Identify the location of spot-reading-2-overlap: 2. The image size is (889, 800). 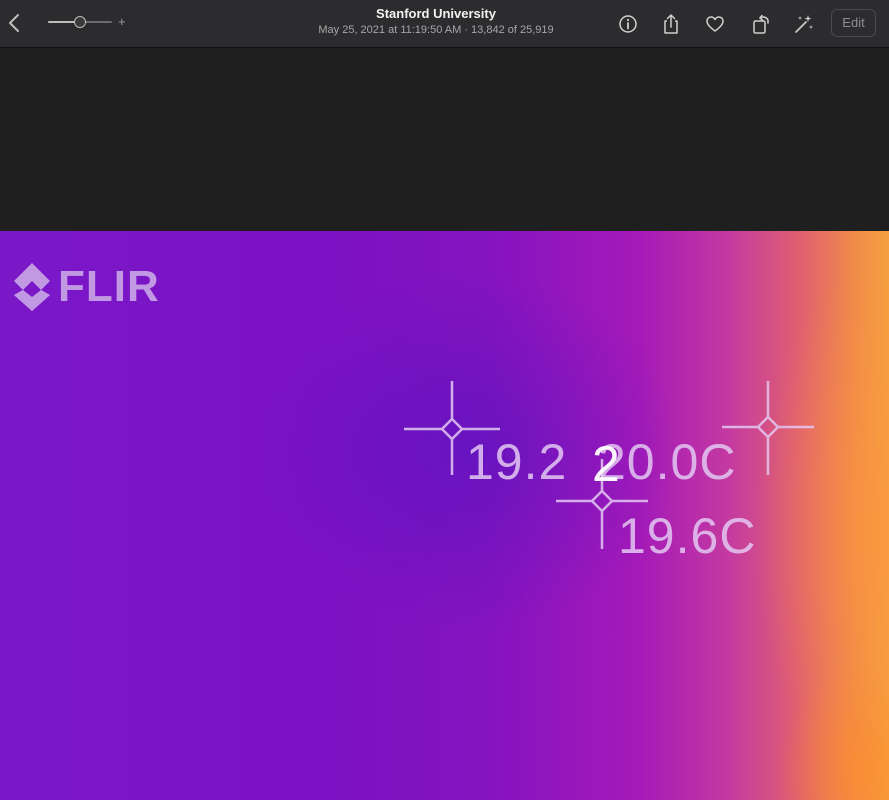
(606, 464).